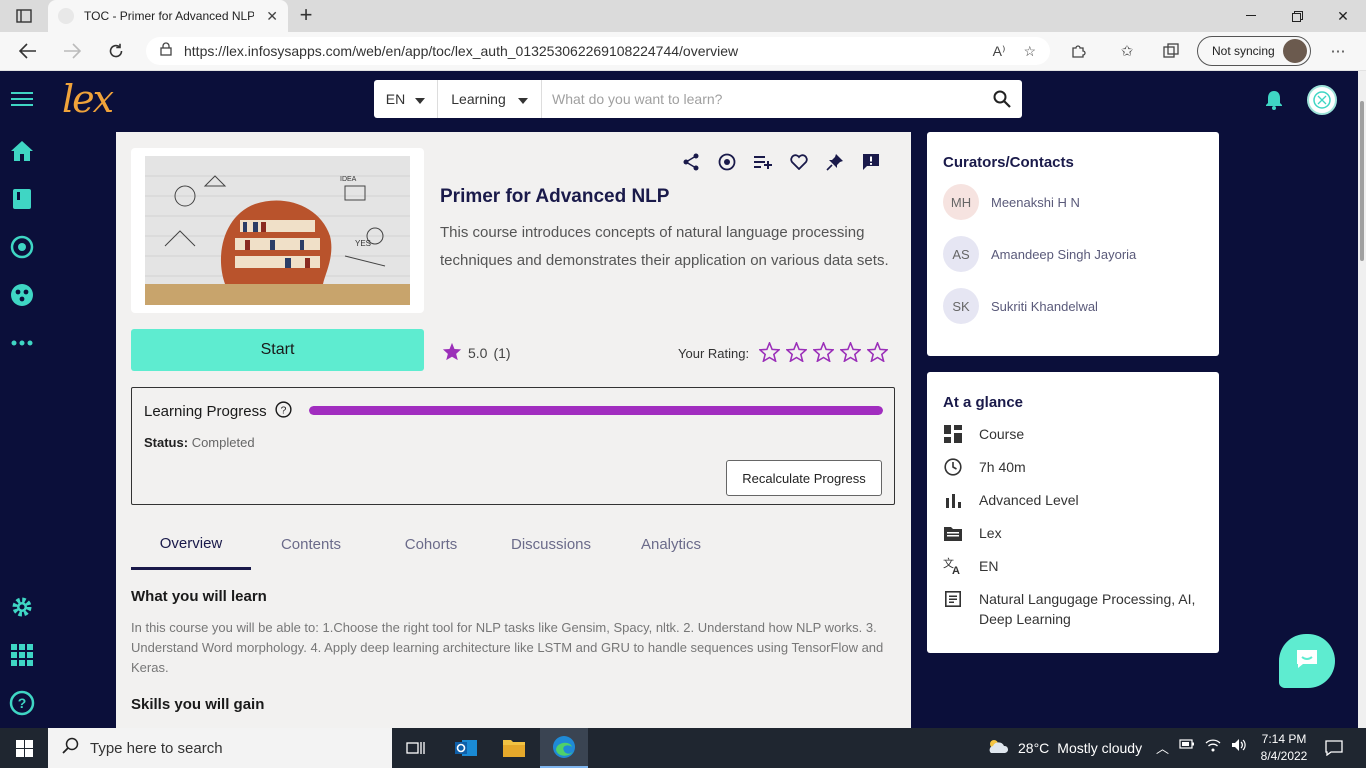 The image size is (1366, 768). Describe the element at coordinates (277, 350) in the screenshot. I see `start-button: Start` at that location.